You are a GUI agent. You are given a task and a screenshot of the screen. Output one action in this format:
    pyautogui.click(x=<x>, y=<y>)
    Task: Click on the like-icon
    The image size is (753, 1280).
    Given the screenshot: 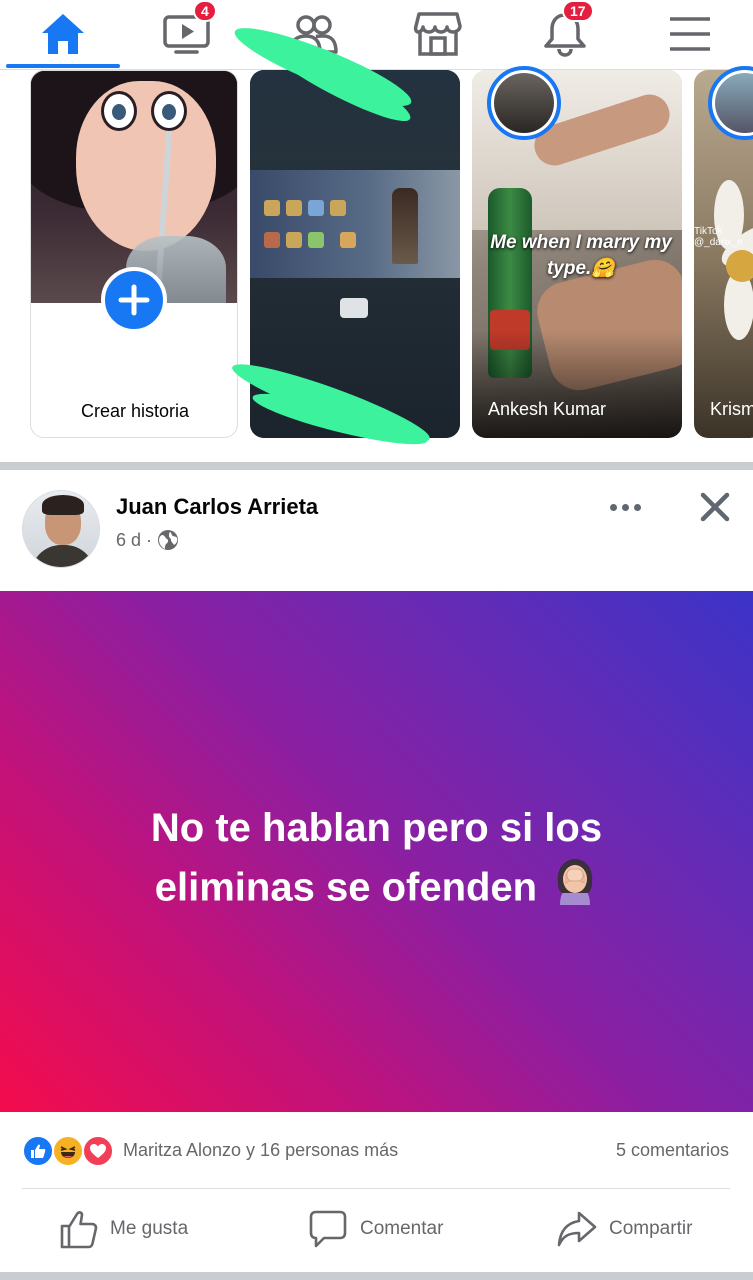 What is the action you would take?
    pyautogui.click(x=38, y=1151)
    